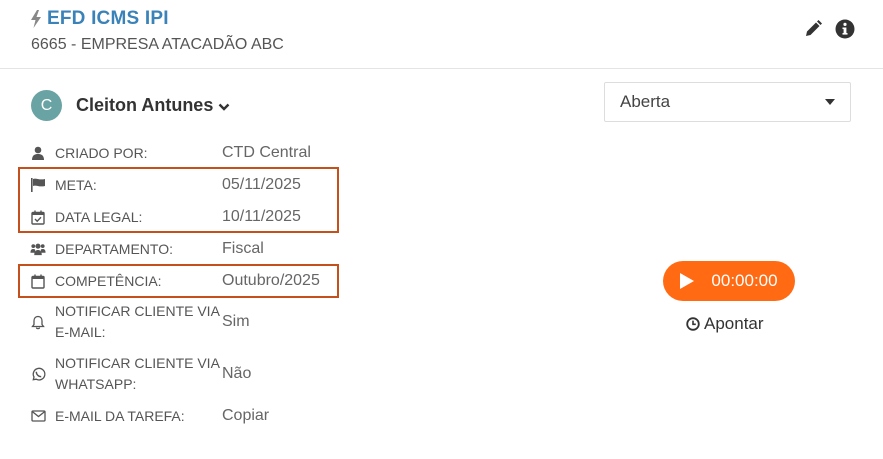  I want to click on bolt-icon, so click(36, 19).